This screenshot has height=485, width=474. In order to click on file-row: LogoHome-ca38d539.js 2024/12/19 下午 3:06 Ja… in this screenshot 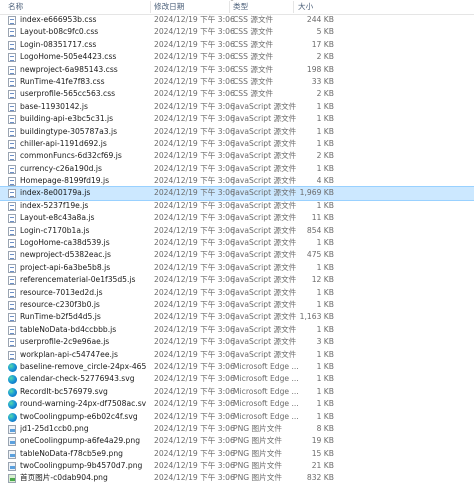, I will do `click(237, 243)`.